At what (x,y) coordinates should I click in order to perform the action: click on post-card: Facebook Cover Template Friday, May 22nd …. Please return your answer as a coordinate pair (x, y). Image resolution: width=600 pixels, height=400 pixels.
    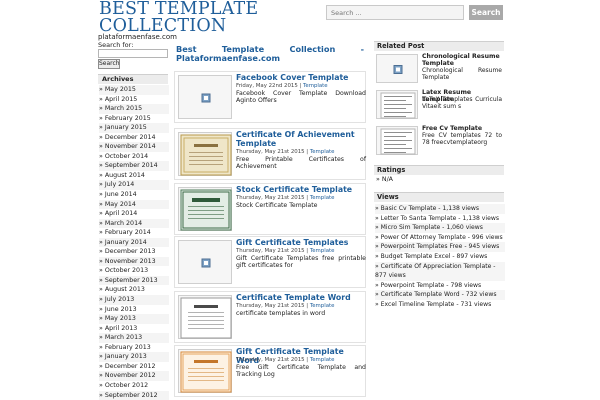
    Looking at the image, I should click on (270, 97).